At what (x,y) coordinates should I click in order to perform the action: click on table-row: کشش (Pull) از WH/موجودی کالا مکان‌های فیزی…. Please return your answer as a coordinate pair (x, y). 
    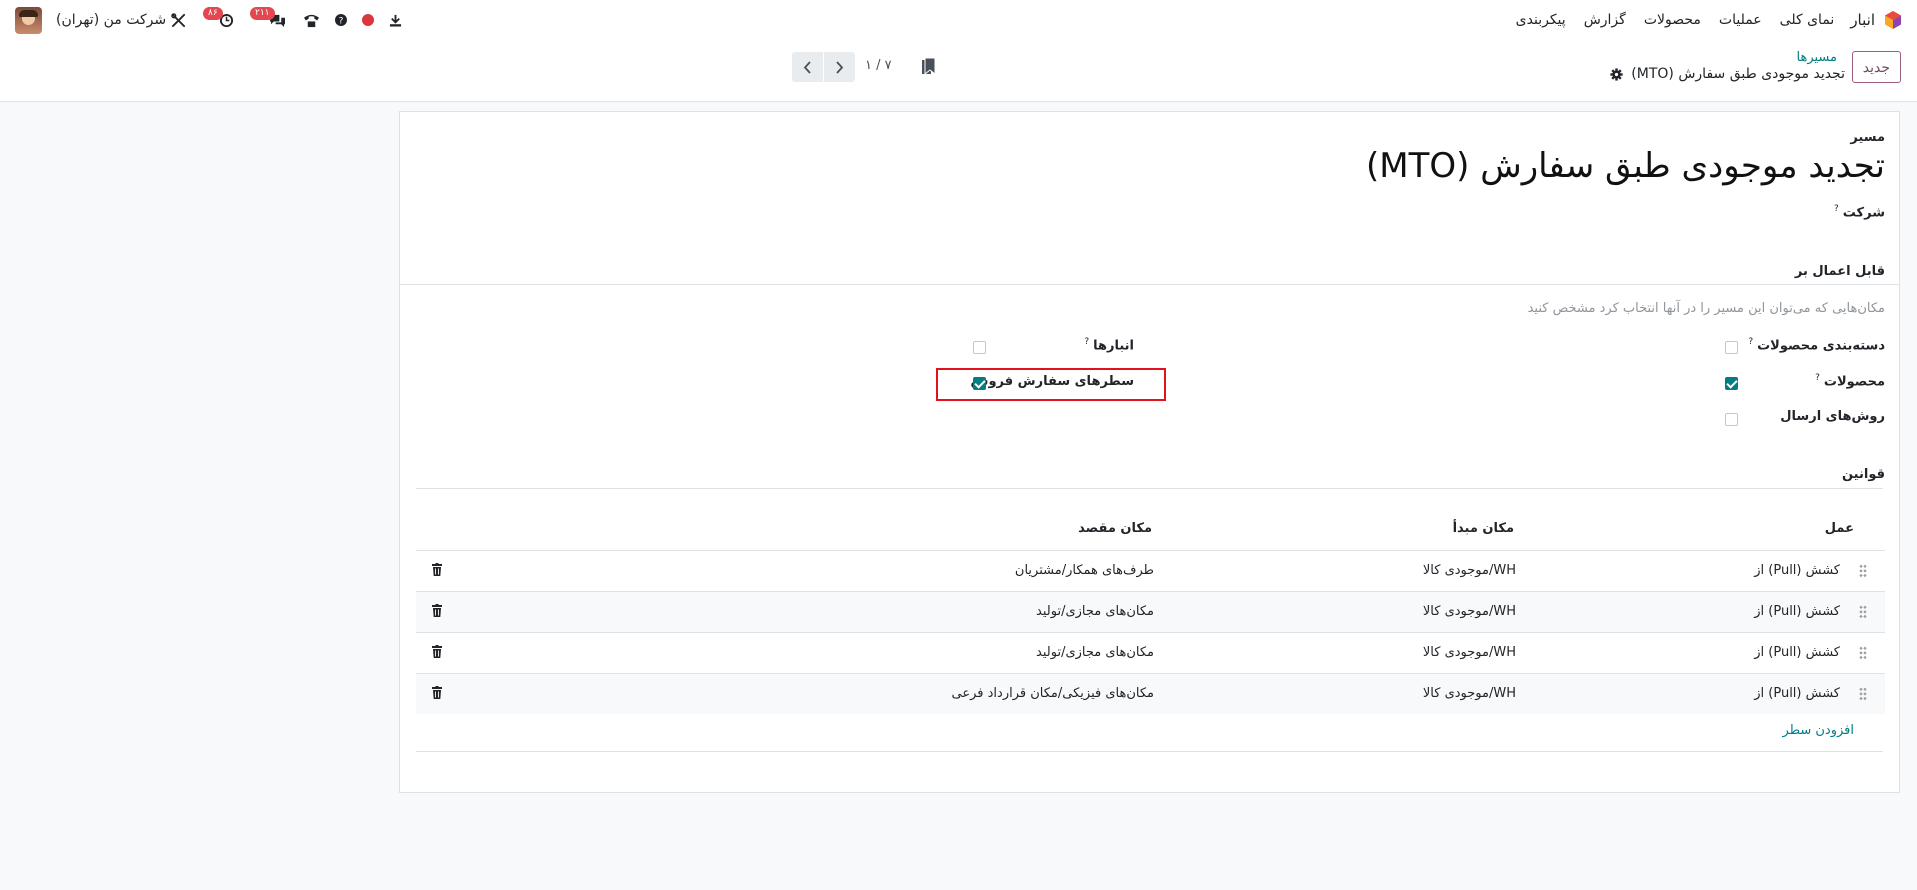
    Looking at the image, I should click on (1150, 693).